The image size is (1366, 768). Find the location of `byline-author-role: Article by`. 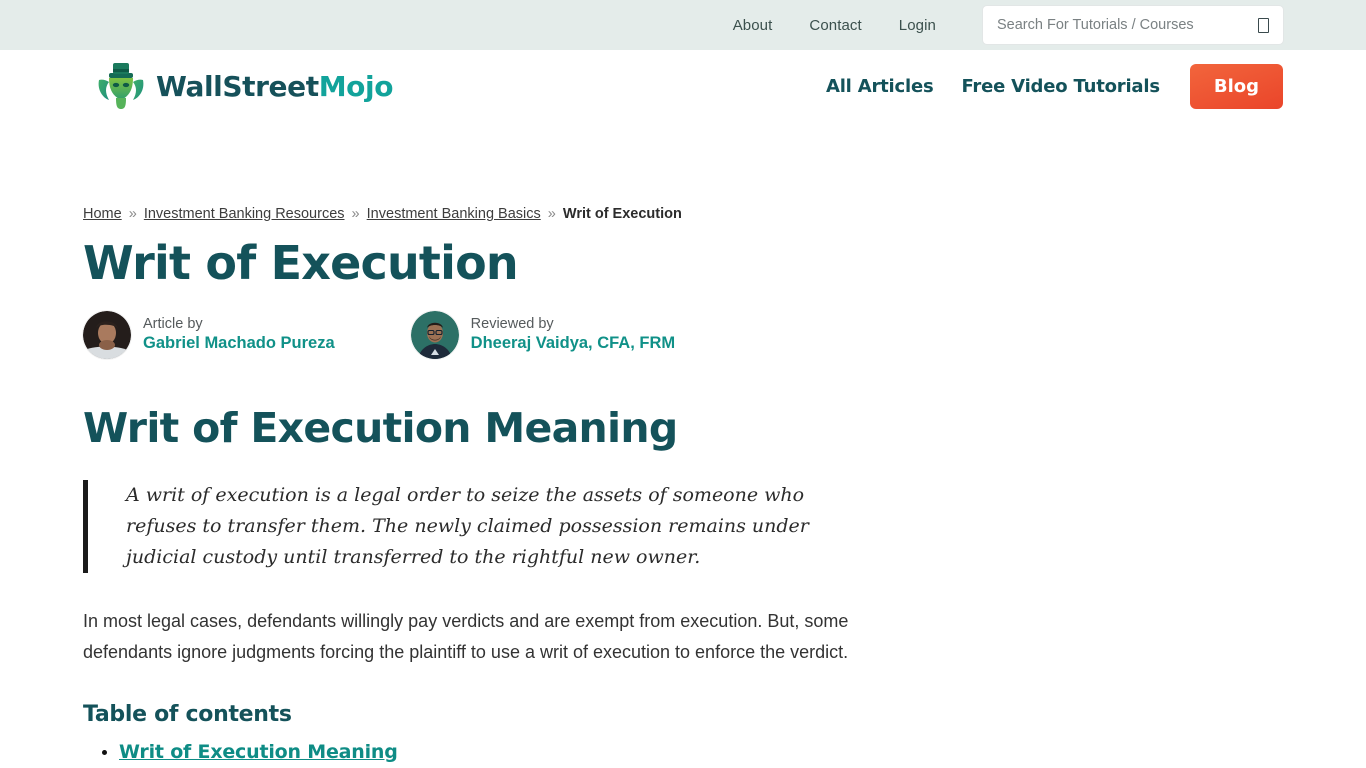

byline-author-role: Article by is located at coordinates (173, 324).